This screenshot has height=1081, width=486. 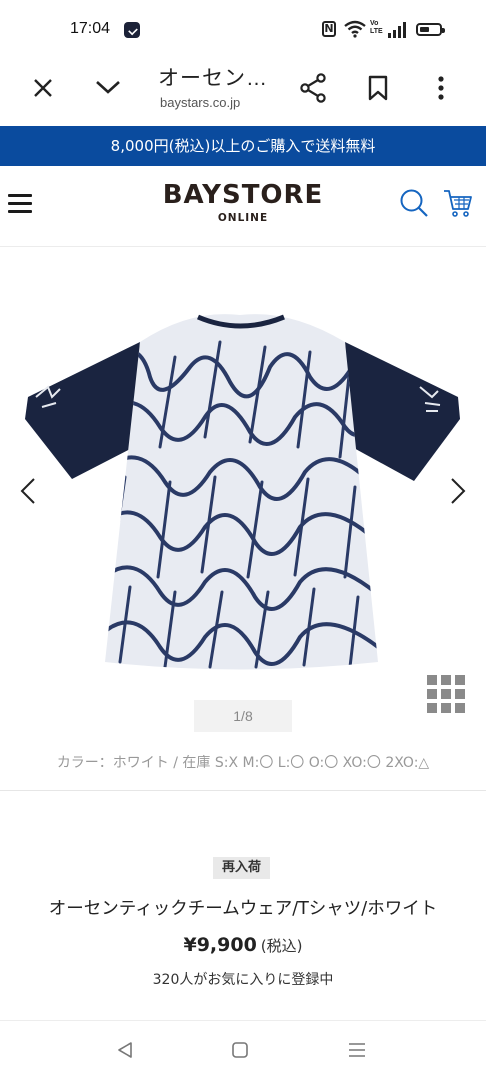 What do you see at coordinates (108, 87) in the screenshot?
I see `chevron-down-icon` at bounding box center [108, 87].